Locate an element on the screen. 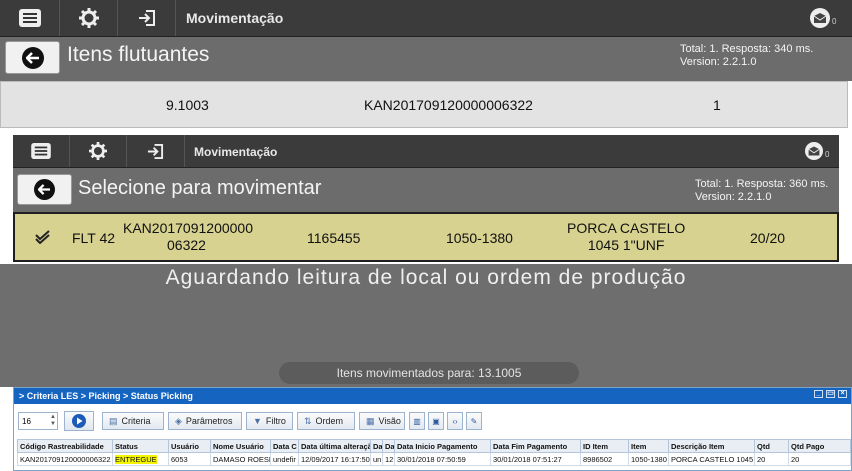  settings-icon: ✎ is located at coordinates (474, 421).